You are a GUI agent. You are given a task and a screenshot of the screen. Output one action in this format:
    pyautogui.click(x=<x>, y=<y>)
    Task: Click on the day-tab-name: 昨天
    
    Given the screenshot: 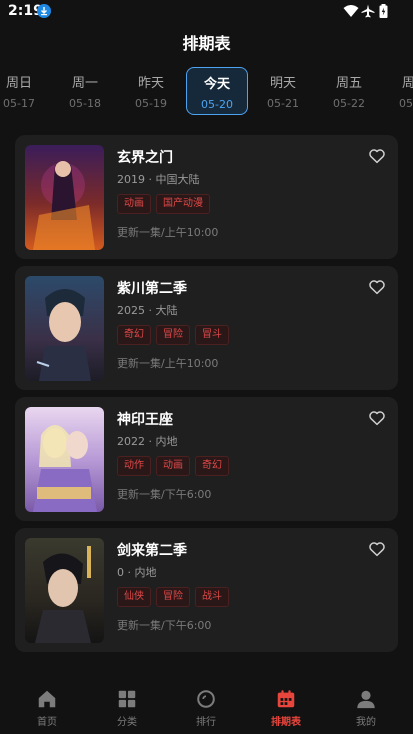 What is the action you would take?
    pyautogui.click(x=150, y=83)
    